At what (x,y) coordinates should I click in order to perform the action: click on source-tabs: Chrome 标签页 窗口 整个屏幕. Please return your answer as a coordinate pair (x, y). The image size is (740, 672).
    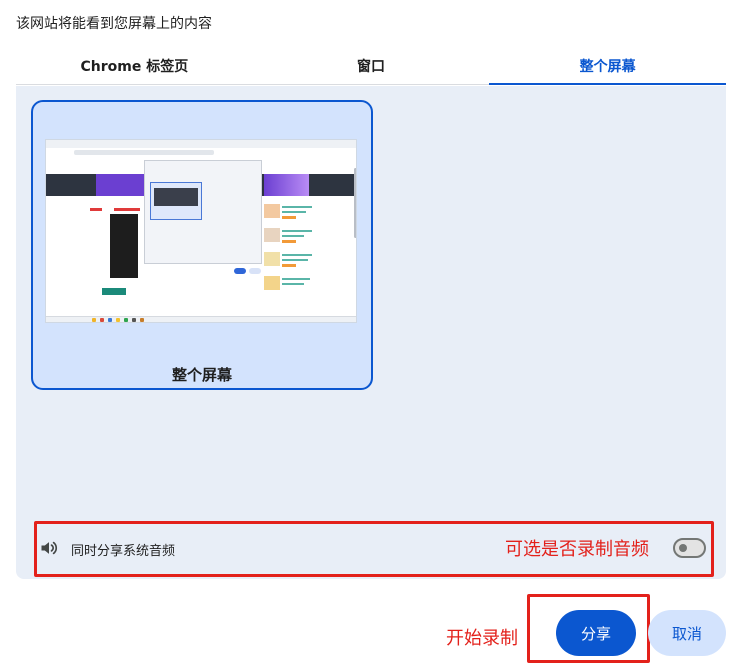
    Looking at the image, I should click on (371, 67).